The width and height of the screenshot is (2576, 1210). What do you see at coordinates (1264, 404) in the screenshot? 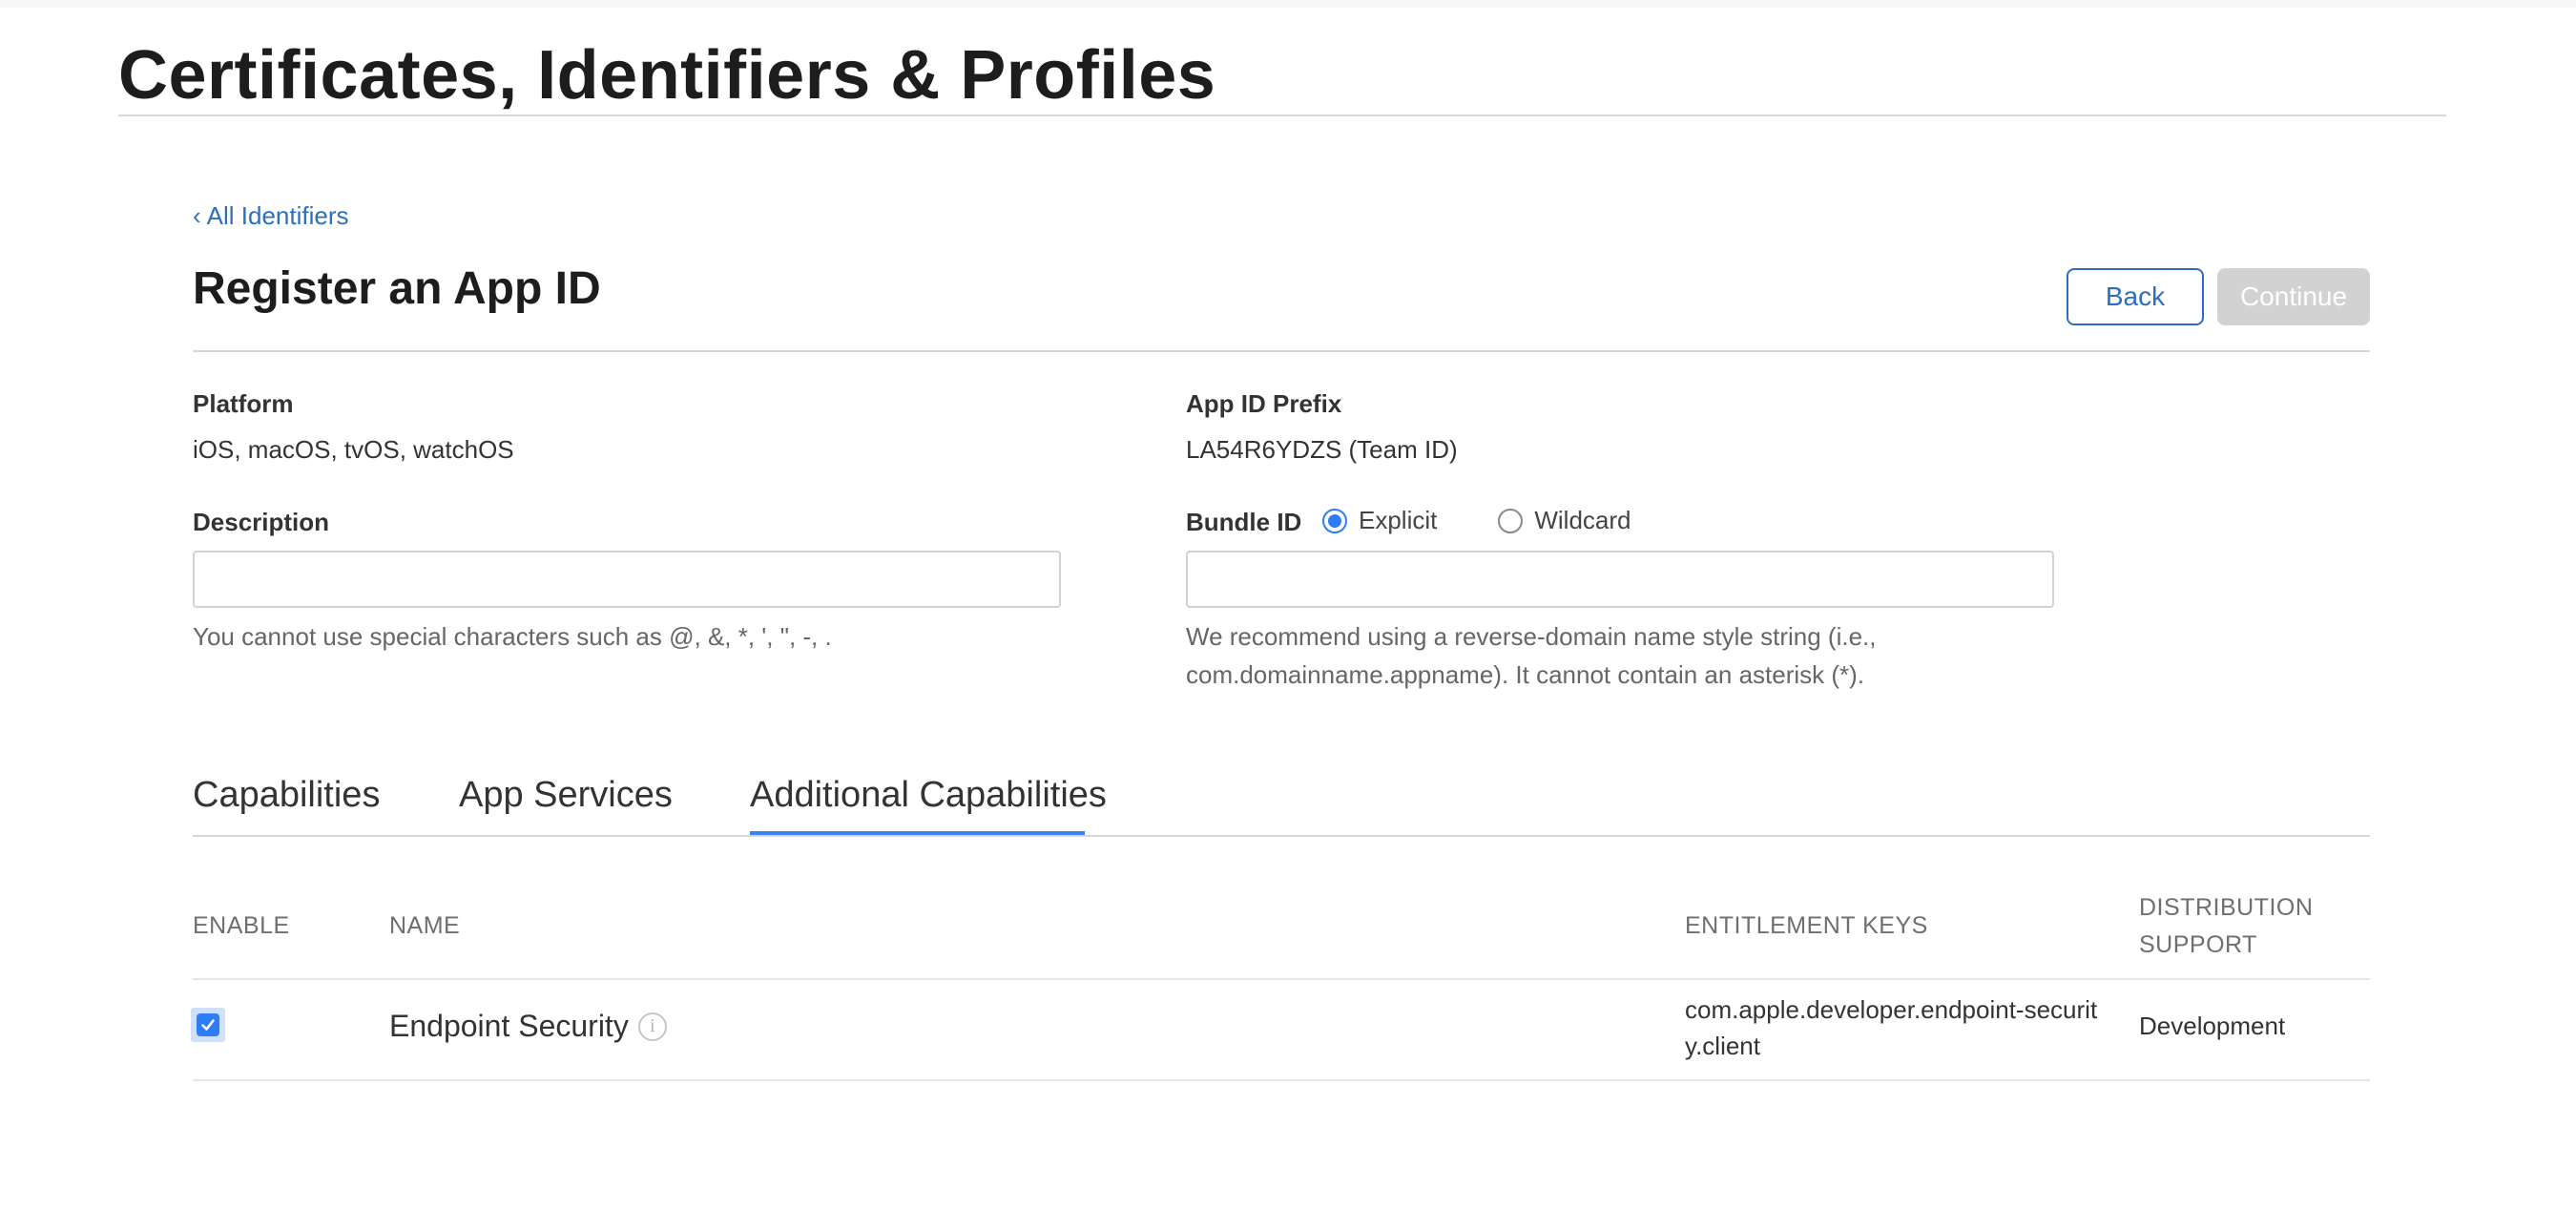
I see `app-id-prefix-label: App ID Prefix` at bounding box center [1264, 404].